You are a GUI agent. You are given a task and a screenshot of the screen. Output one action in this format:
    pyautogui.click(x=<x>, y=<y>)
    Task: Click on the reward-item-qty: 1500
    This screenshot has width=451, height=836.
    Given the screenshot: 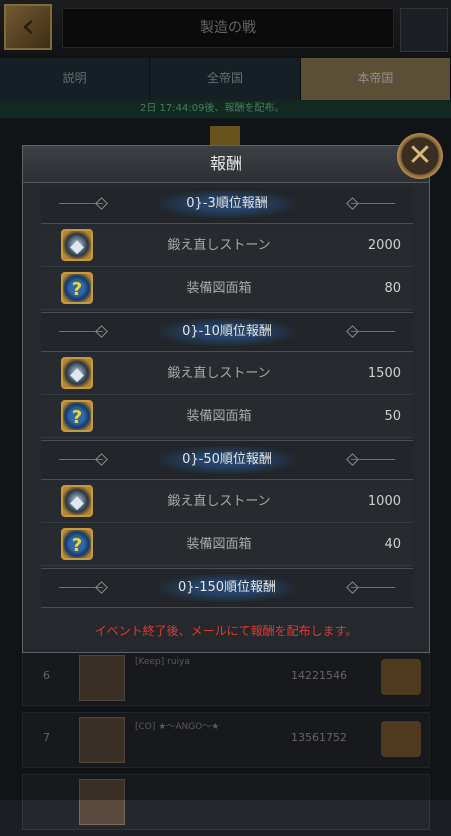 What is the action you would take?
    pyautogui.click(x=384, y=373)
    